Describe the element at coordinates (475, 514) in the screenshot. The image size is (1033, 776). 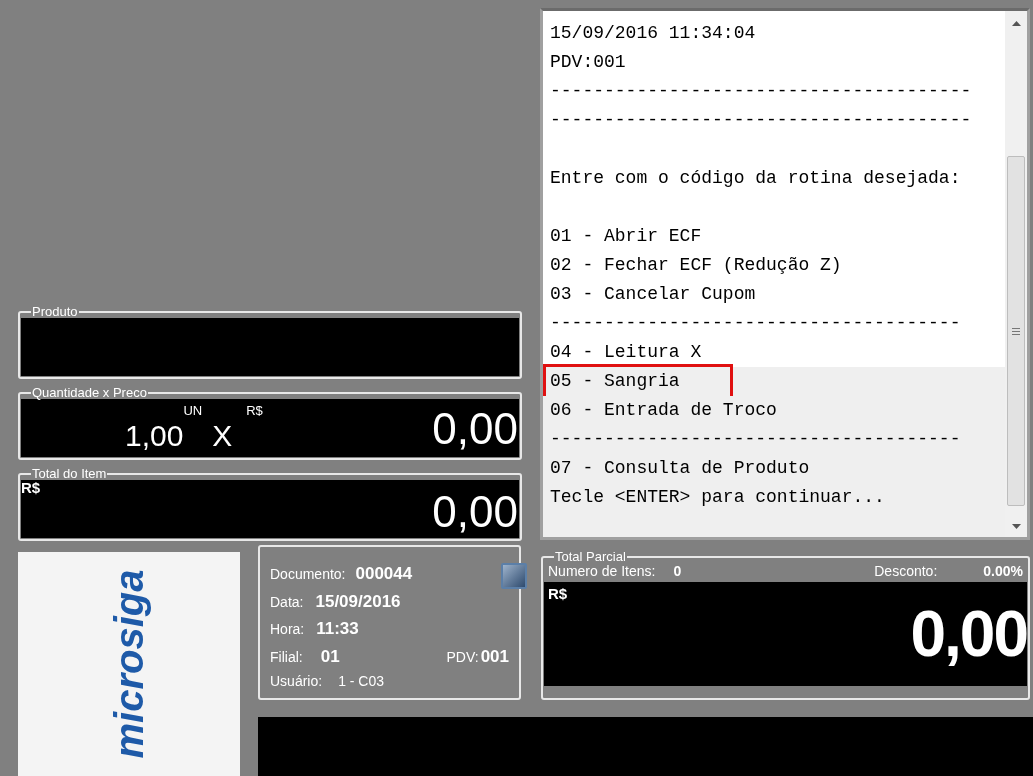
I see `item-total-value: 0,00` at that location.